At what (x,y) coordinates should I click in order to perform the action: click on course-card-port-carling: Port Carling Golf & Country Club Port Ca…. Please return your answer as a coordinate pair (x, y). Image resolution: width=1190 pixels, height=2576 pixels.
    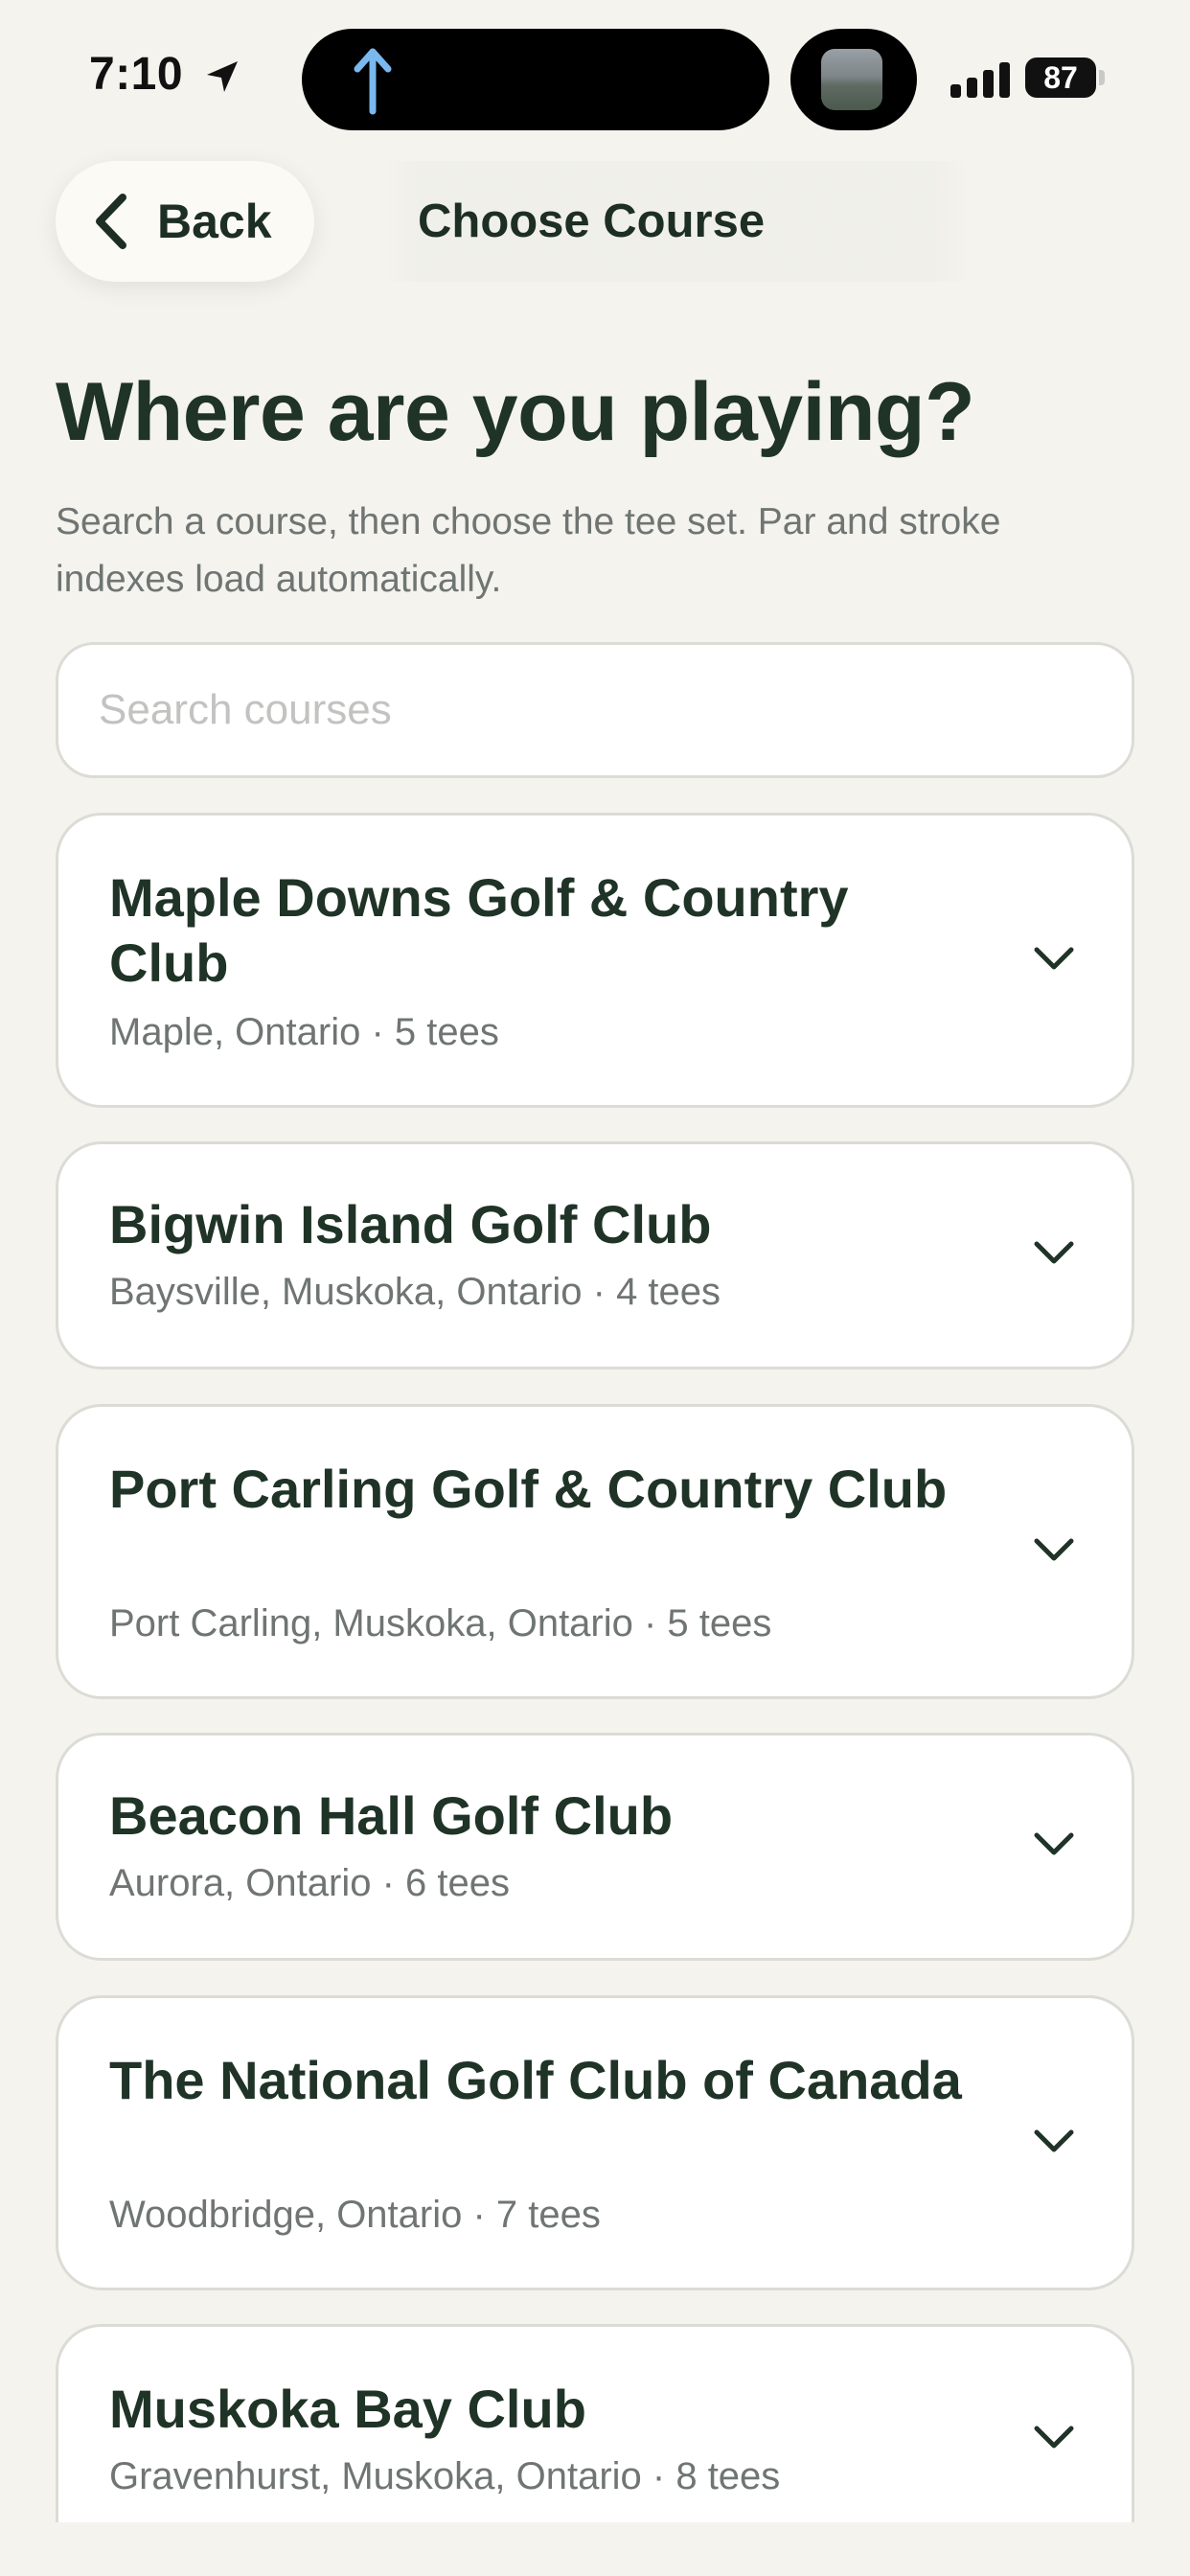
    Looking at the image, I should click on (595, 1552).